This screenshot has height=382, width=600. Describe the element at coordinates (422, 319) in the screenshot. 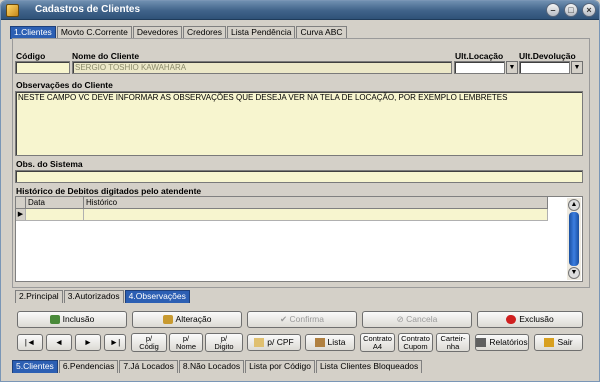

I see `cancela-label: Cancela` at that location.